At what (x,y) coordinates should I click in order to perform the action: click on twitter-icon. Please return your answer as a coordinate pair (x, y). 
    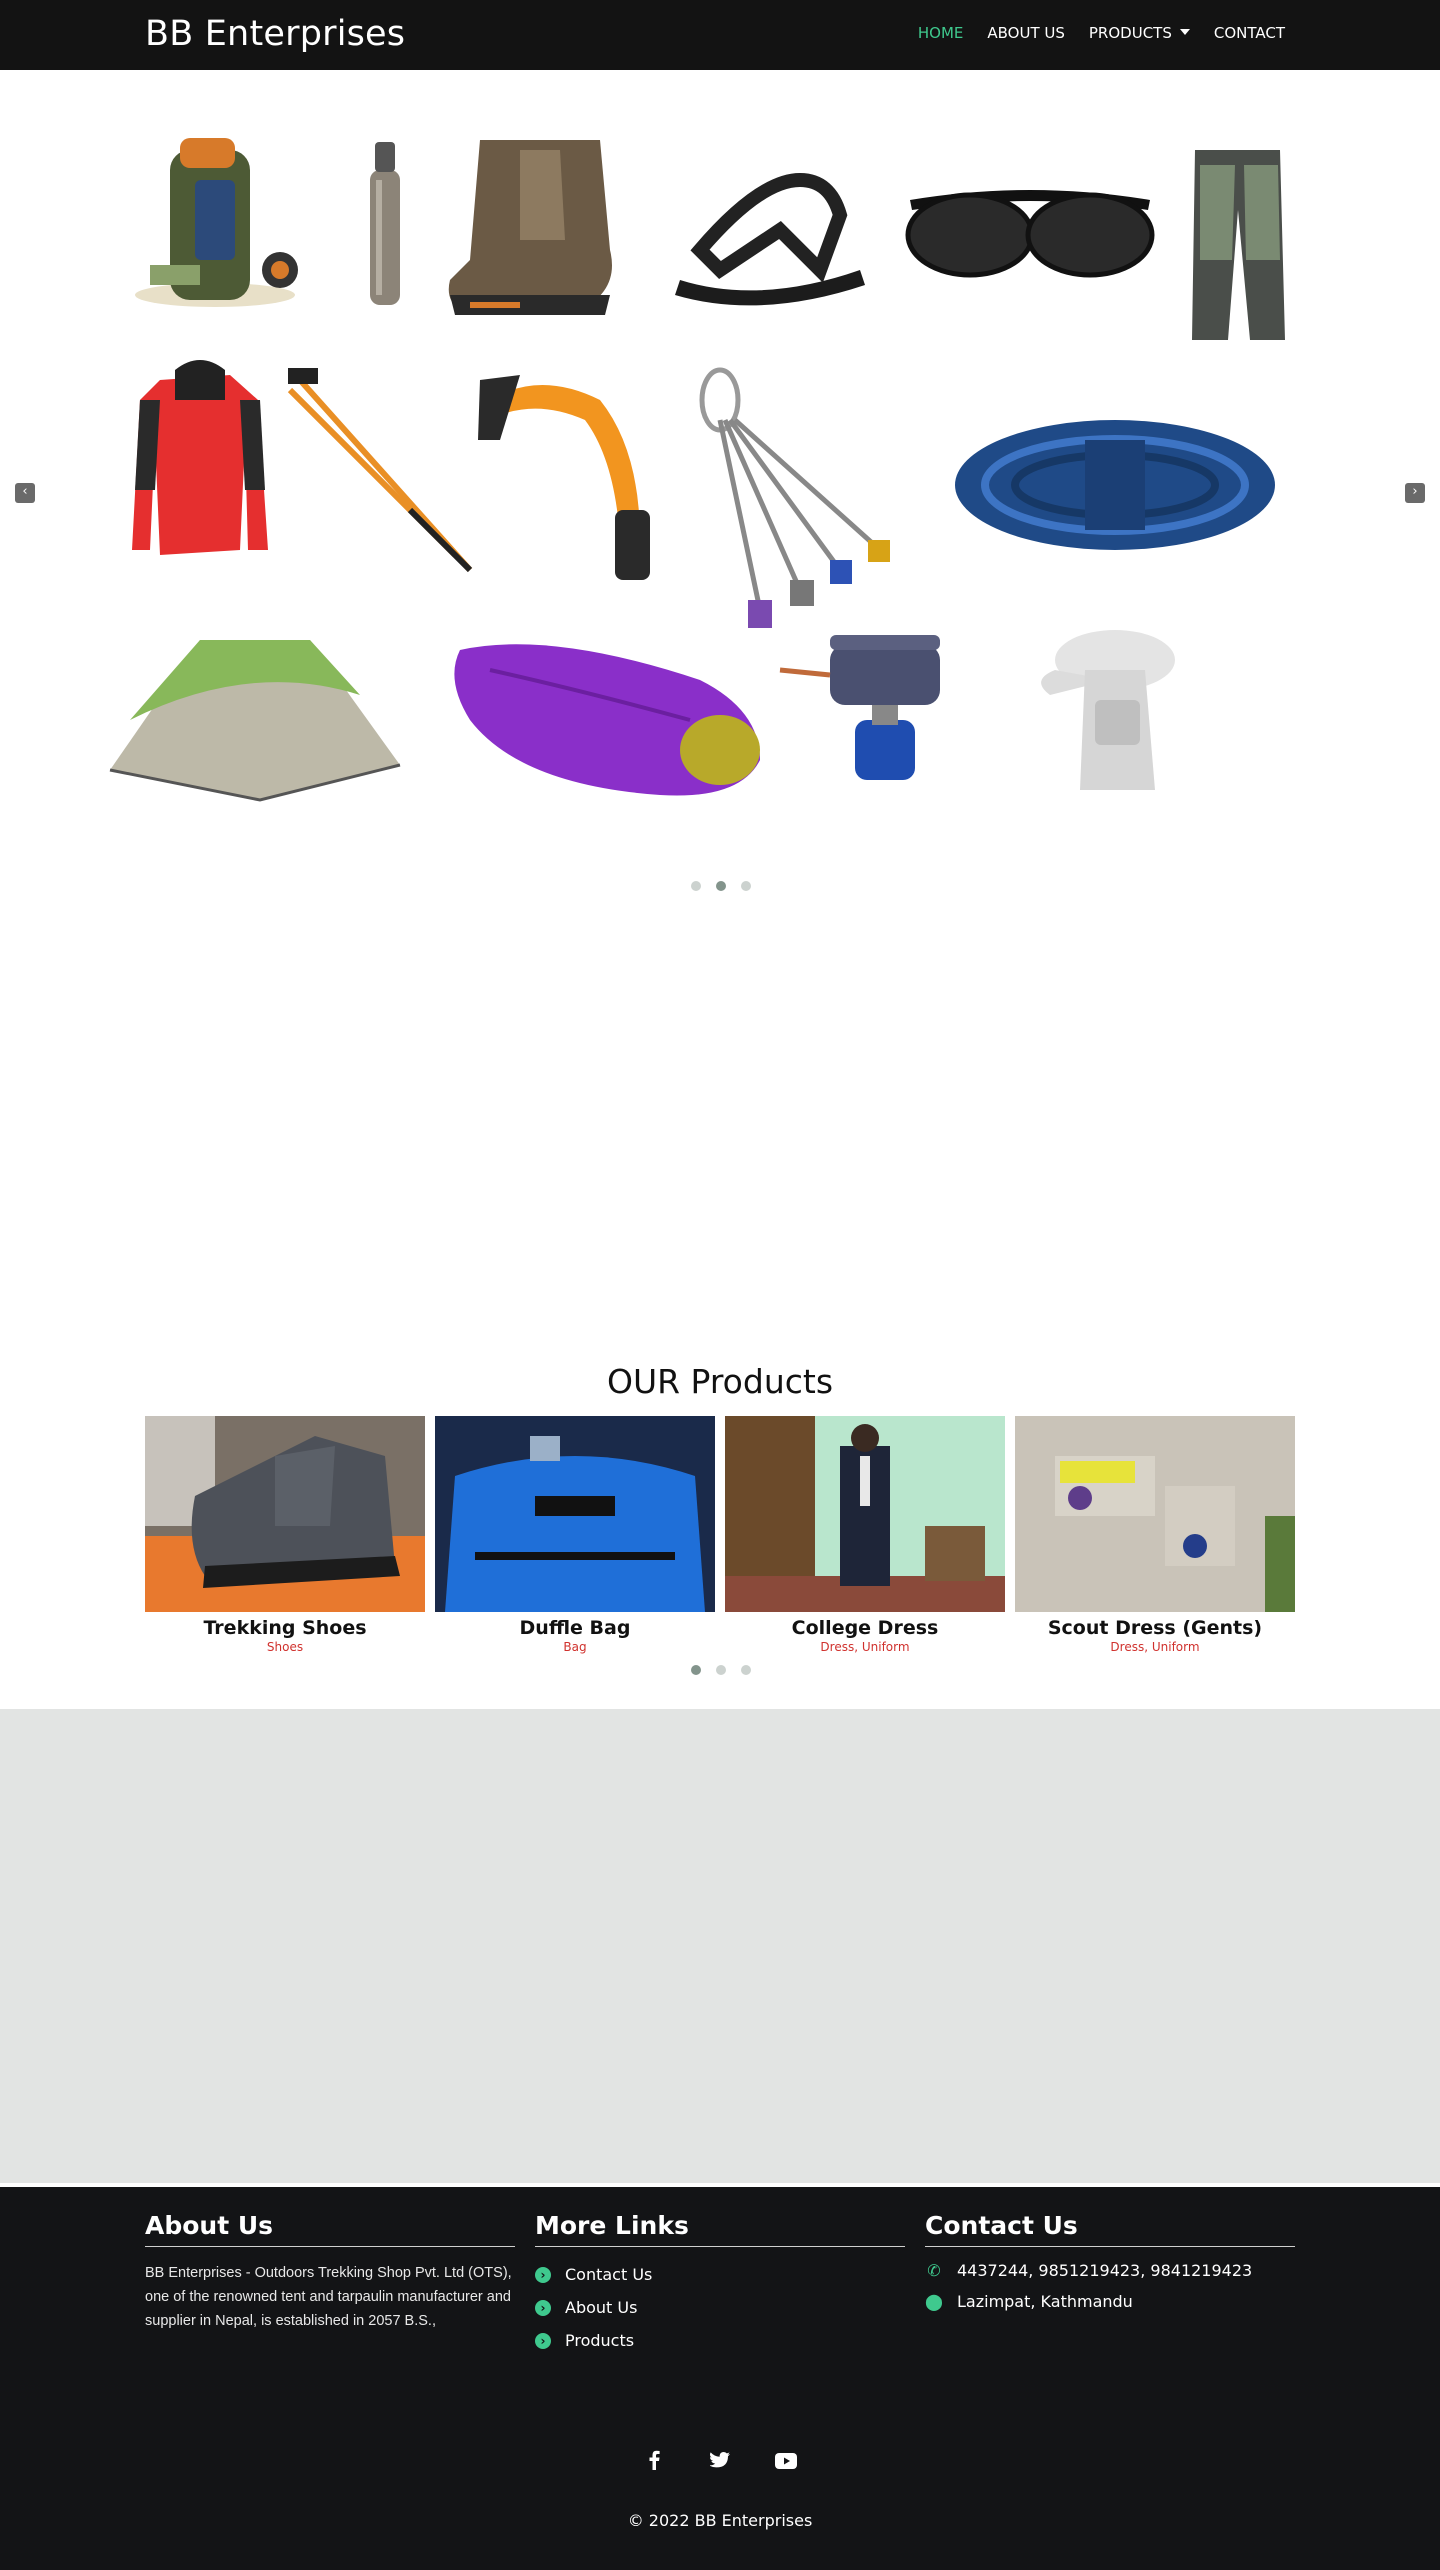
    Looking at the image, I should click on (720, 2462).